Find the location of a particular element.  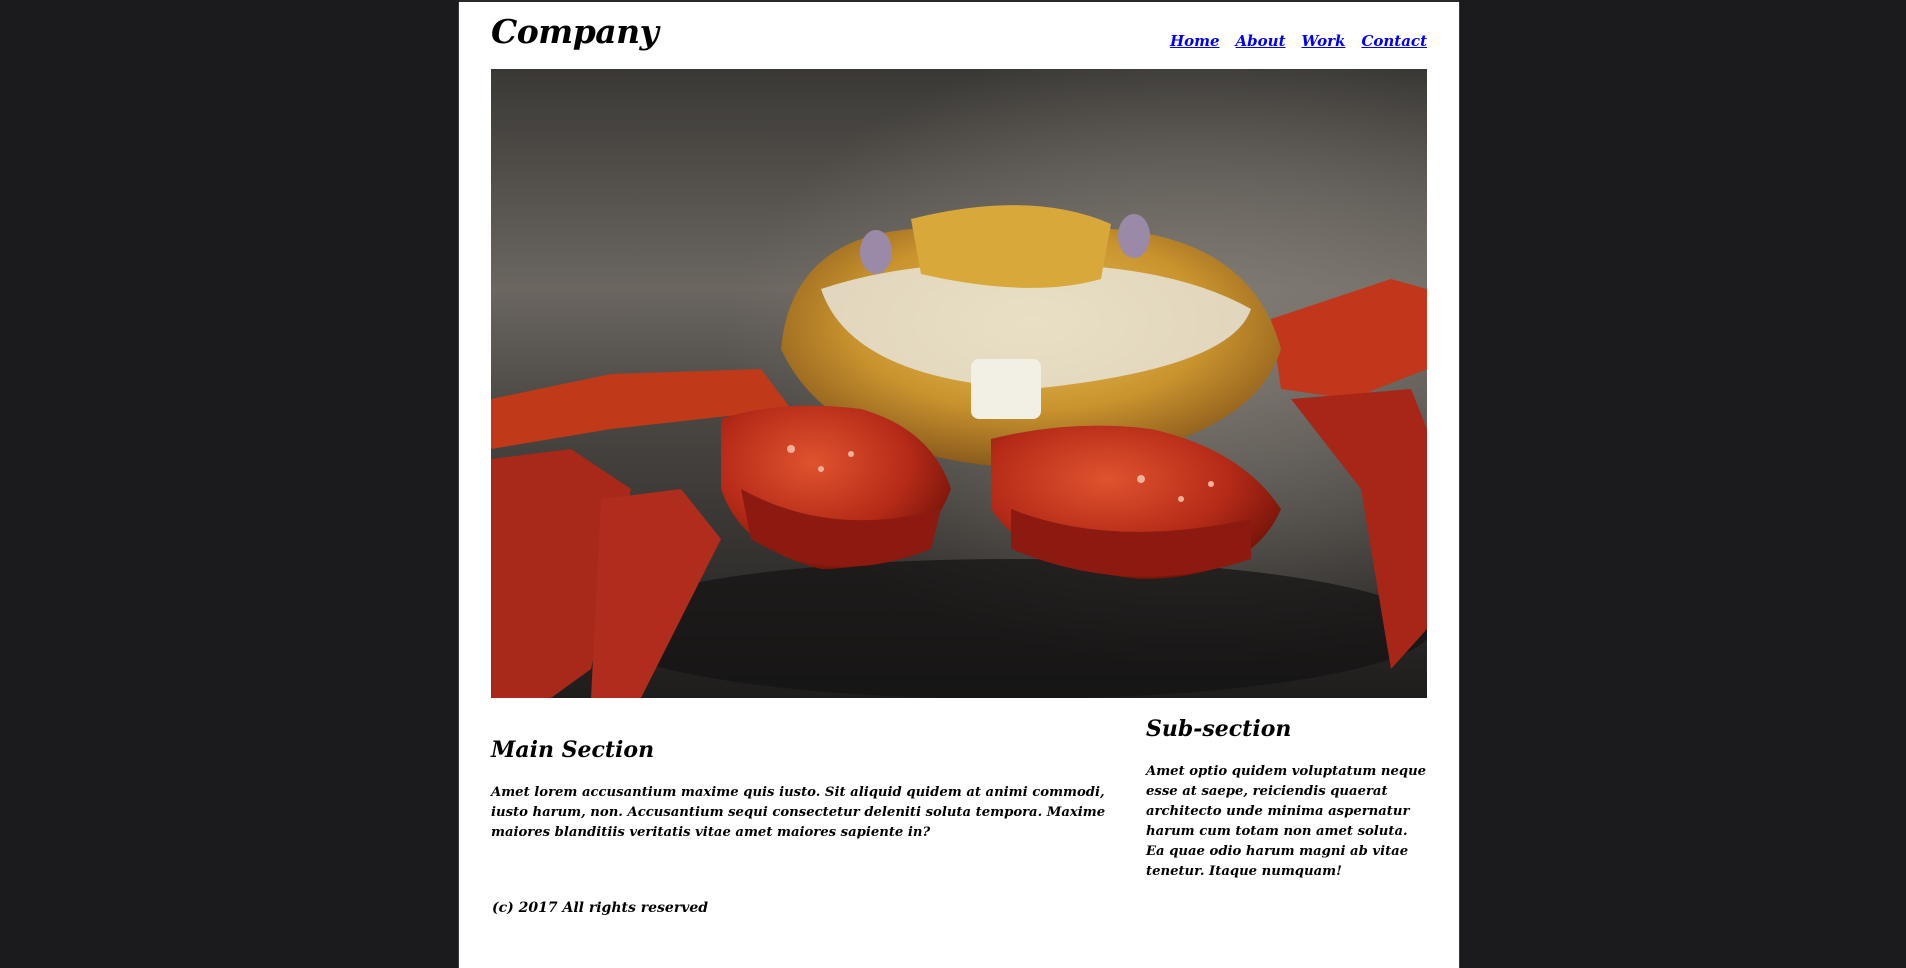

sub-section-title: Sub-section is located at coordinates (1219, 729).